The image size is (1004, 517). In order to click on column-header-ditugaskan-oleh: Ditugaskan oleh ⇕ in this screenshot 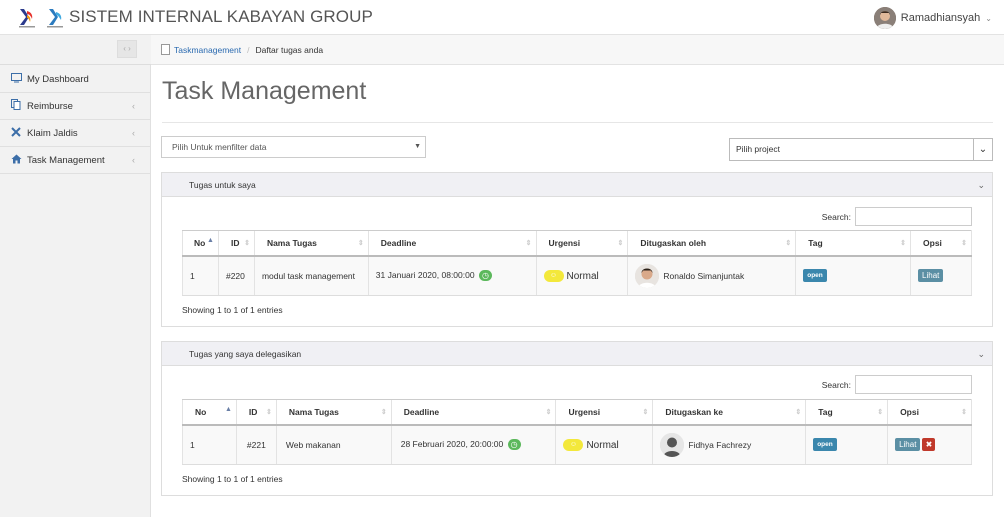, I will do `click(711, 243)`.